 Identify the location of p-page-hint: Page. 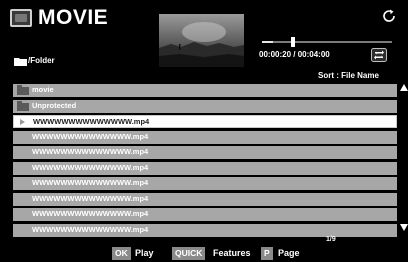
(289, 253).